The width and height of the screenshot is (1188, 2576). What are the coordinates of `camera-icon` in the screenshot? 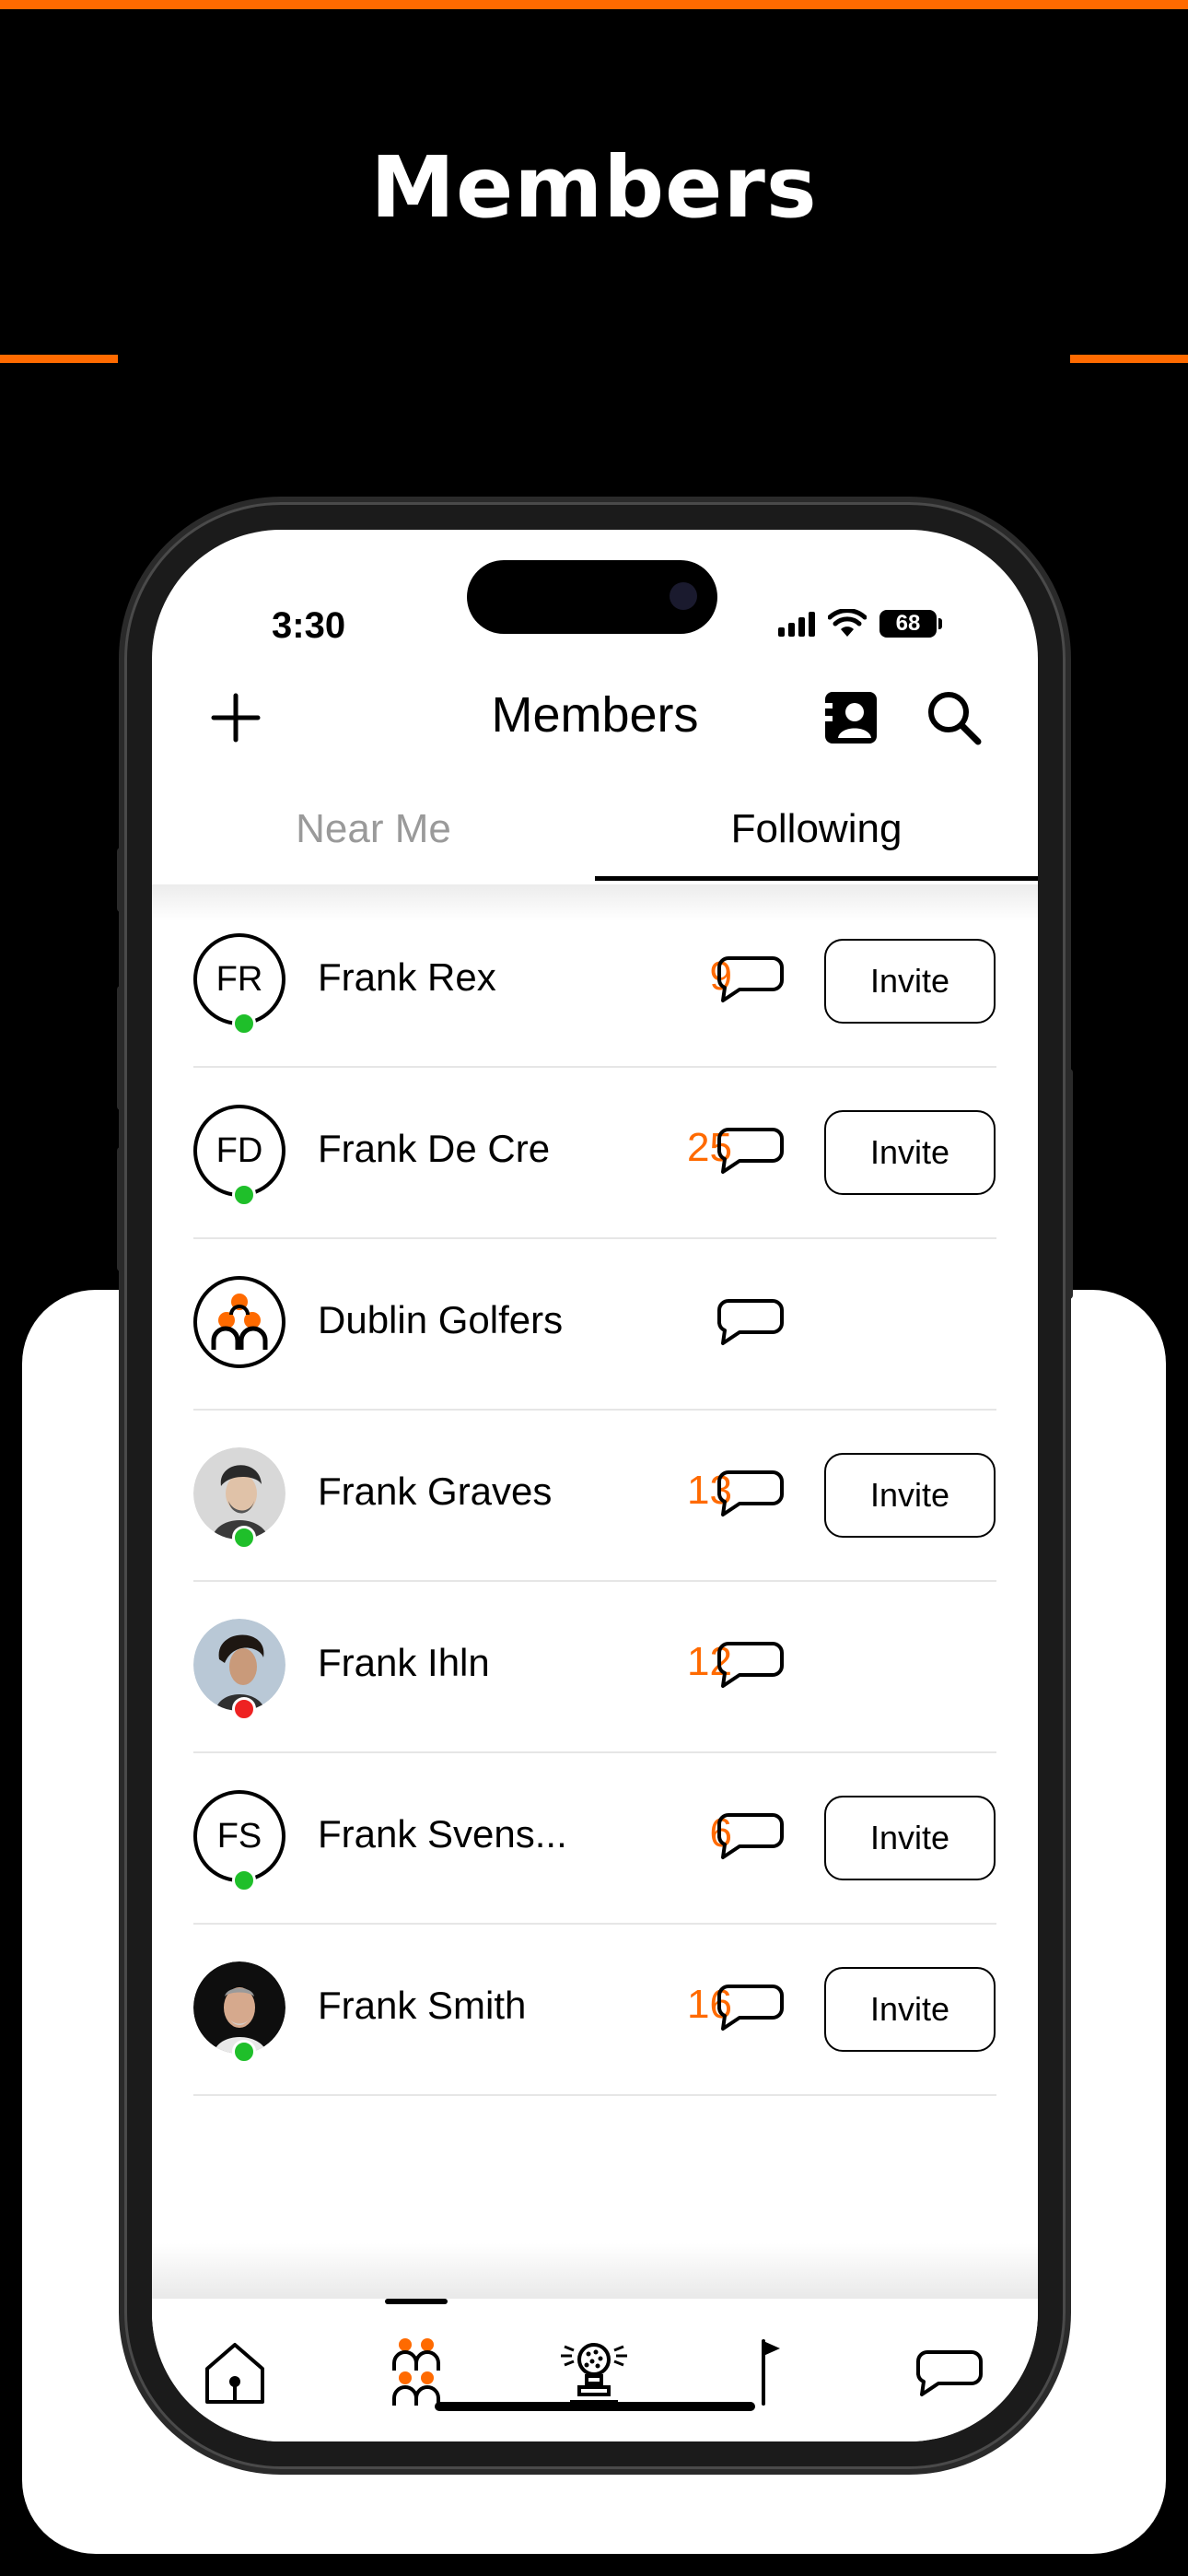 It's located at (683, 596).